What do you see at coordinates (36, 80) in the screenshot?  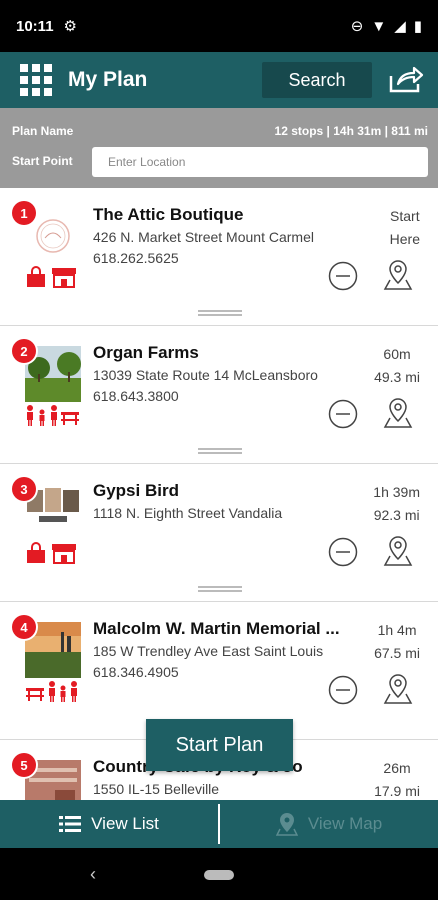 I see `menu-grid-icon` at bounding box center [36, 80].